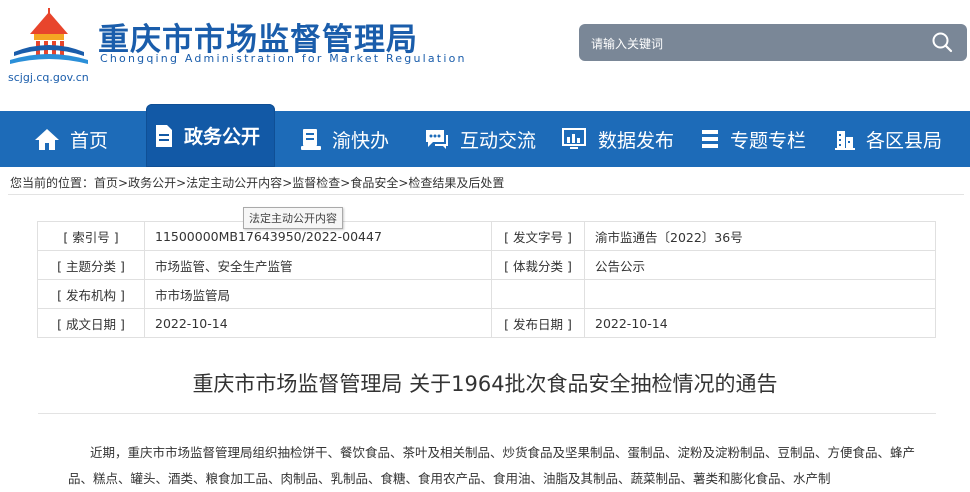 The image size is (970, 492). I want to click on nav-item-interaction: 互动交流, so click(480, 139).